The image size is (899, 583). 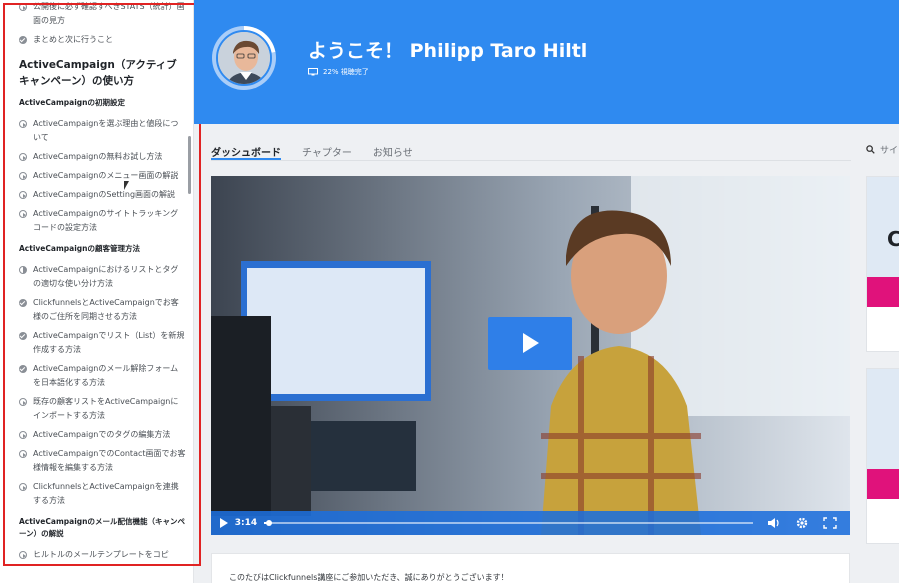 I want to click on lesson-item: ActiveCampaignでのタグの編集方法, so click(x=102, y=435).